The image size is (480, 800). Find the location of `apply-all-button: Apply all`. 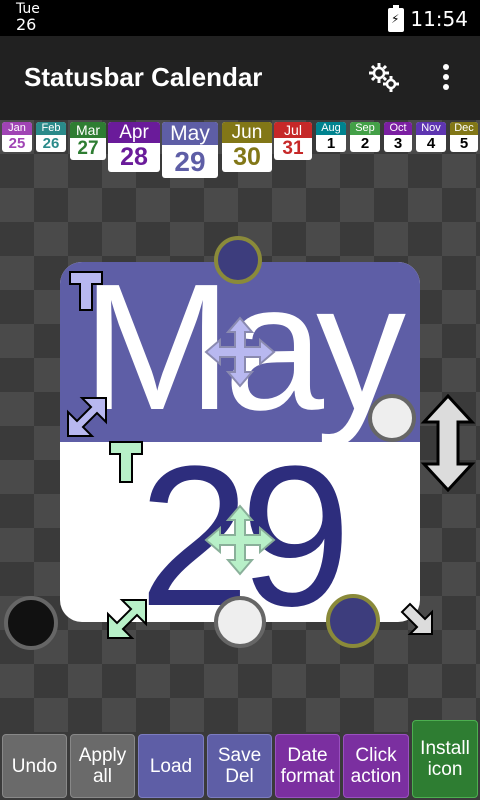

apply-all-button: Apply all is located at coordinates (102, 766).